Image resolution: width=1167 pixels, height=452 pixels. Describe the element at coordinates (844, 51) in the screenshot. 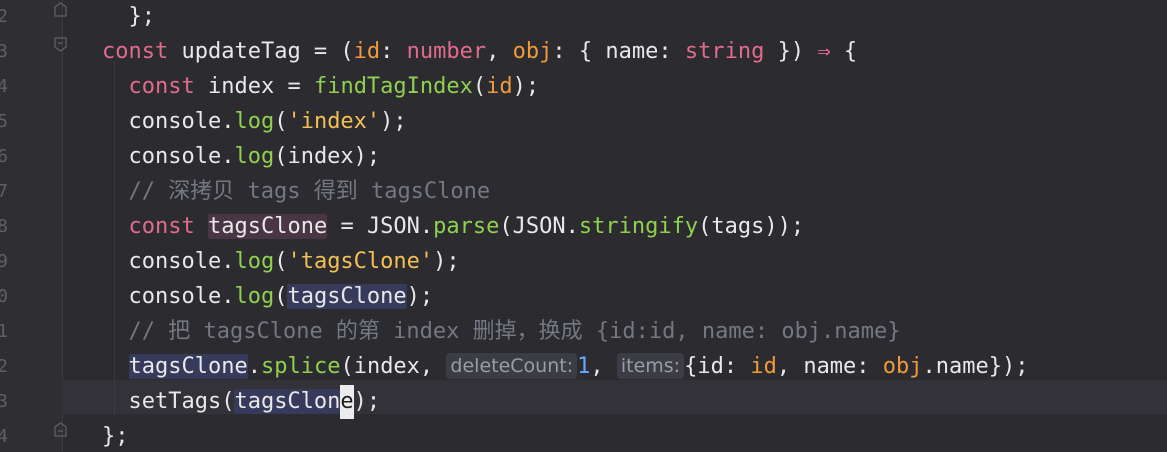

I see `code-text: {` at that location.